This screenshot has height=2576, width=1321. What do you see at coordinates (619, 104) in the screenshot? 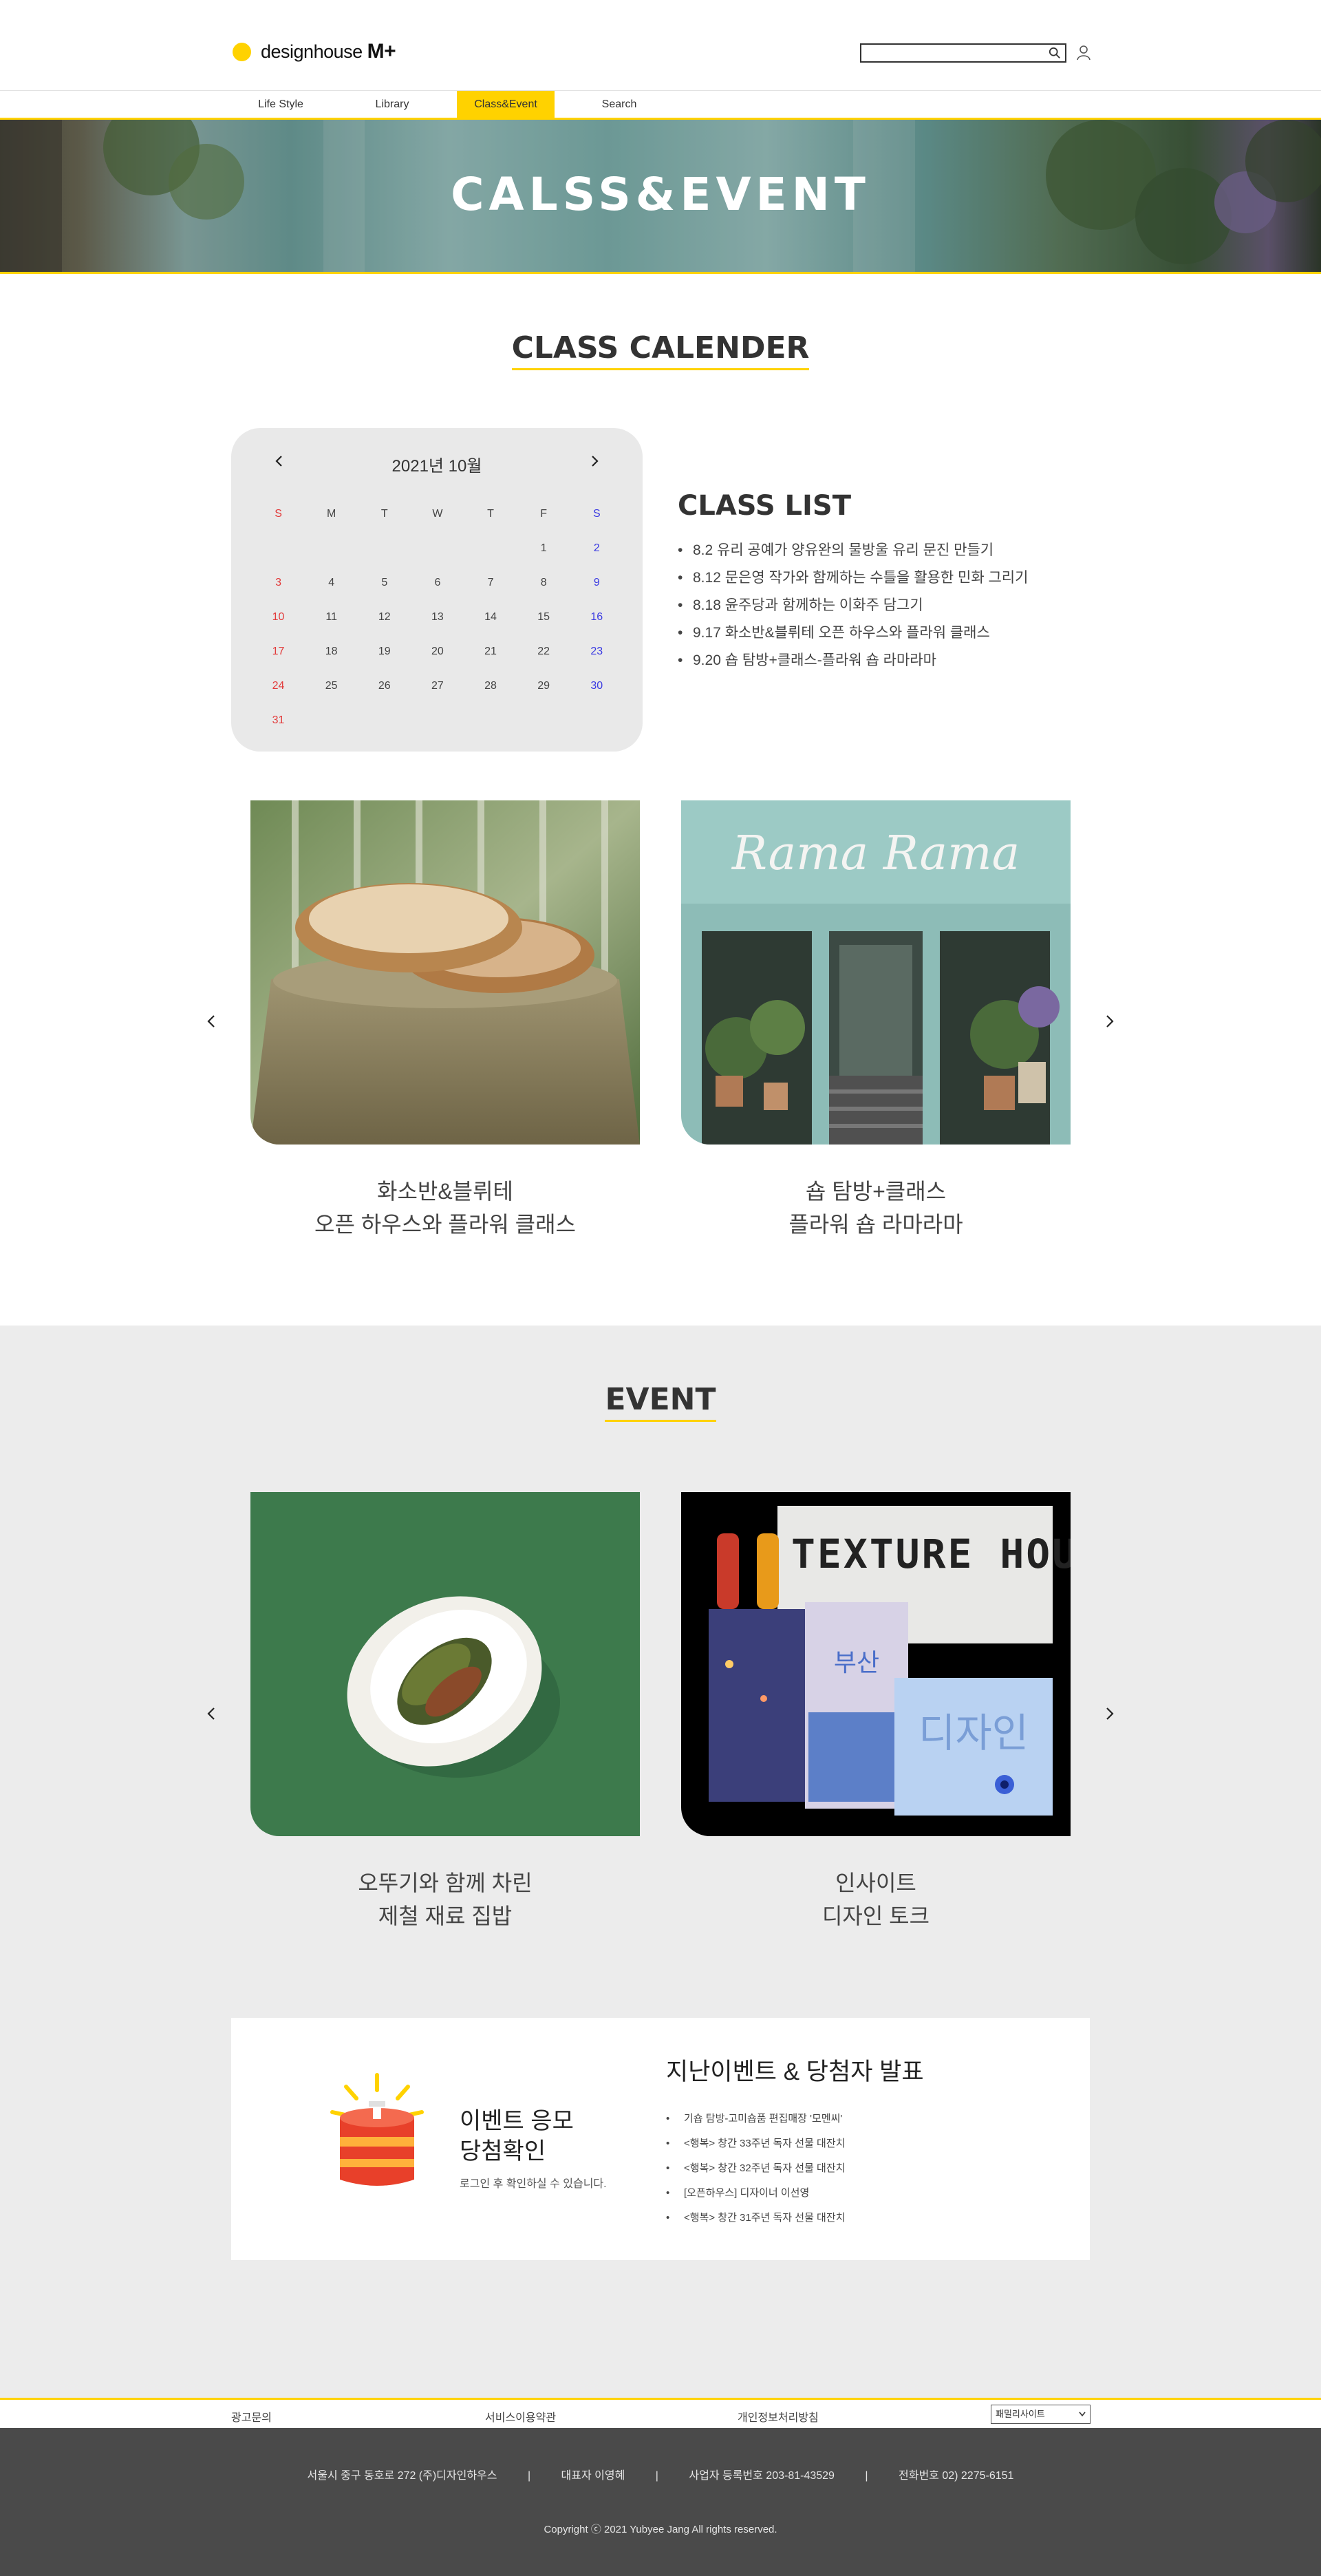
I see `nav-item-search: Search` at bounding box center [619, 104].